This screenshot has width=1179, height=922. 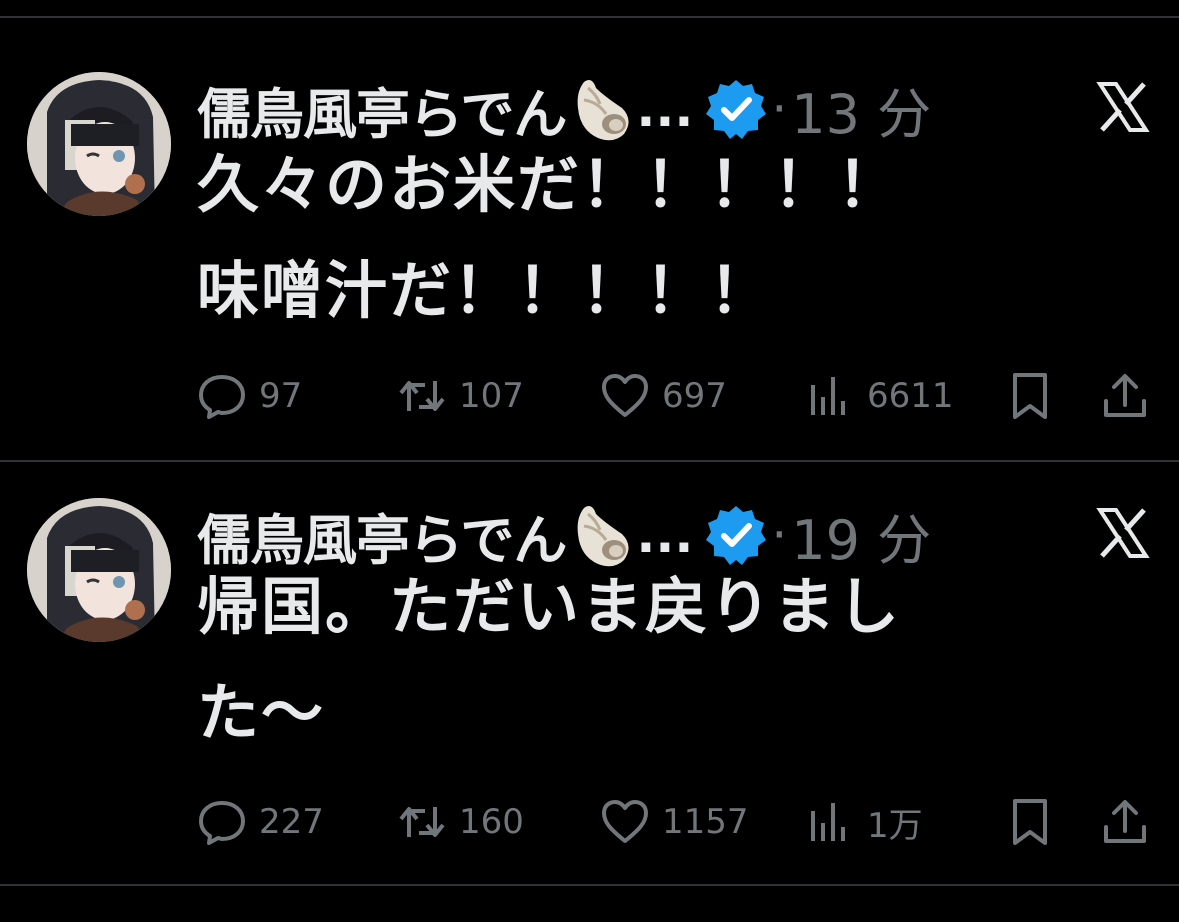 What do you see at coordinates (705, 822) in the screenshot?
I see `like-count: 1157` at bounding box center [705, 822].